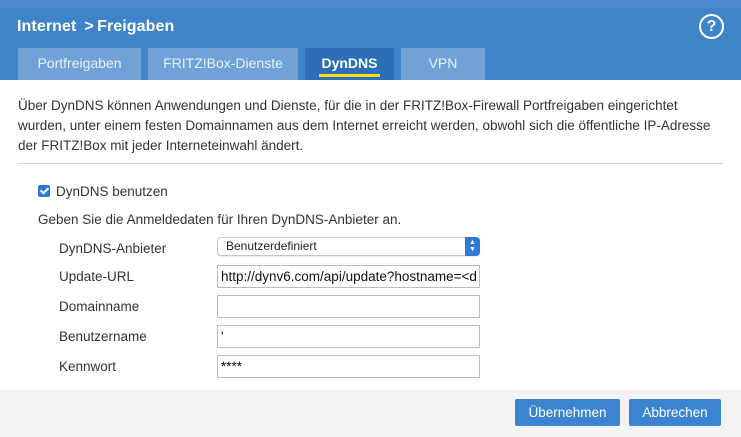  Describe the element at coordinates (97, 276) in the screenshot. I see `update-url-label: Update-URL` at that location.